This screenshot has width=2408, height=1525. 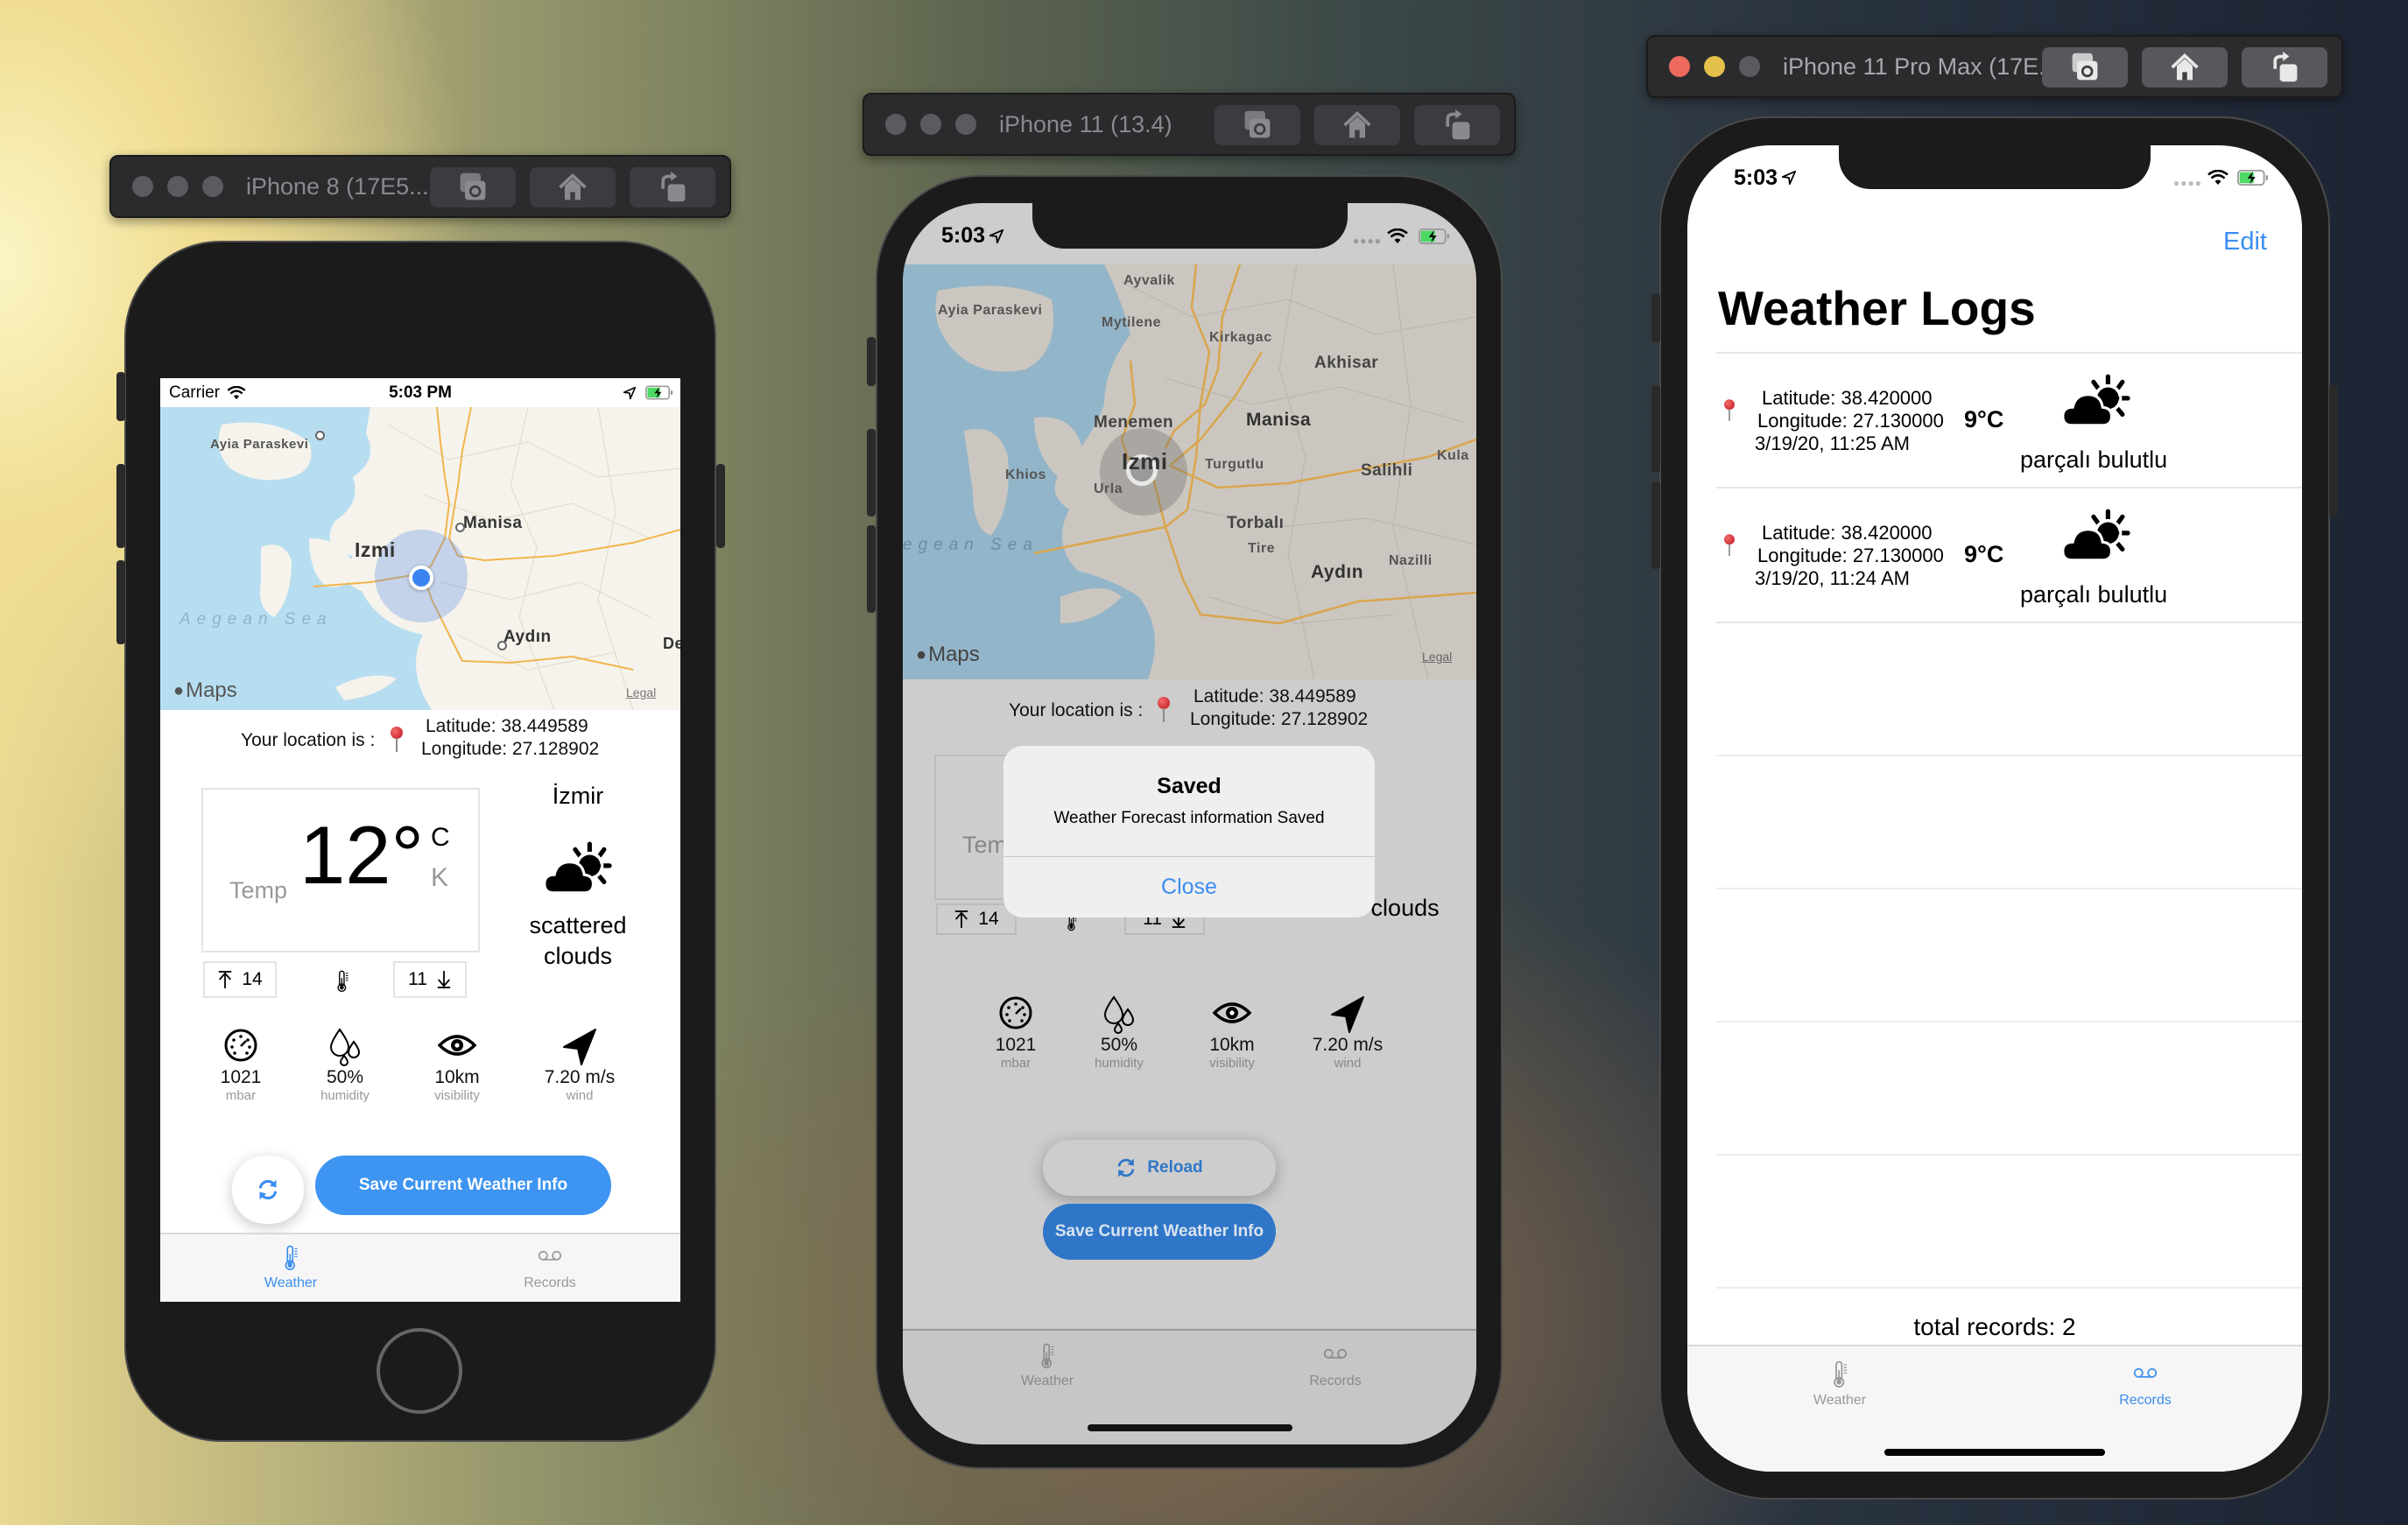 What do you see at coordinates (2217, 178) in the screenshot?
I see `wifi-icon` at bounding box center [2217, 178].